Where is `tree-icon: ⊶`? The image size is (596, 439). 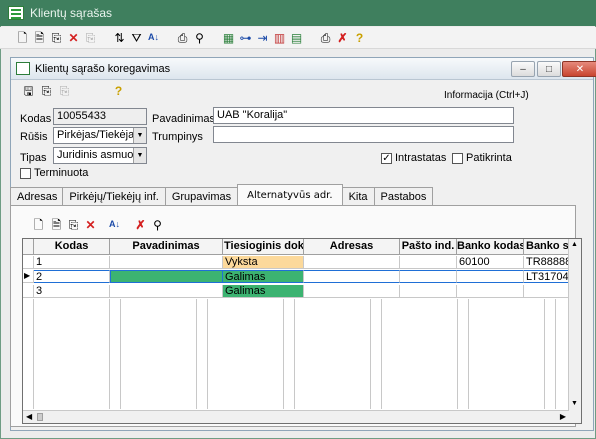
tree-icon: ⊶ is located at coordinates (245, 37).